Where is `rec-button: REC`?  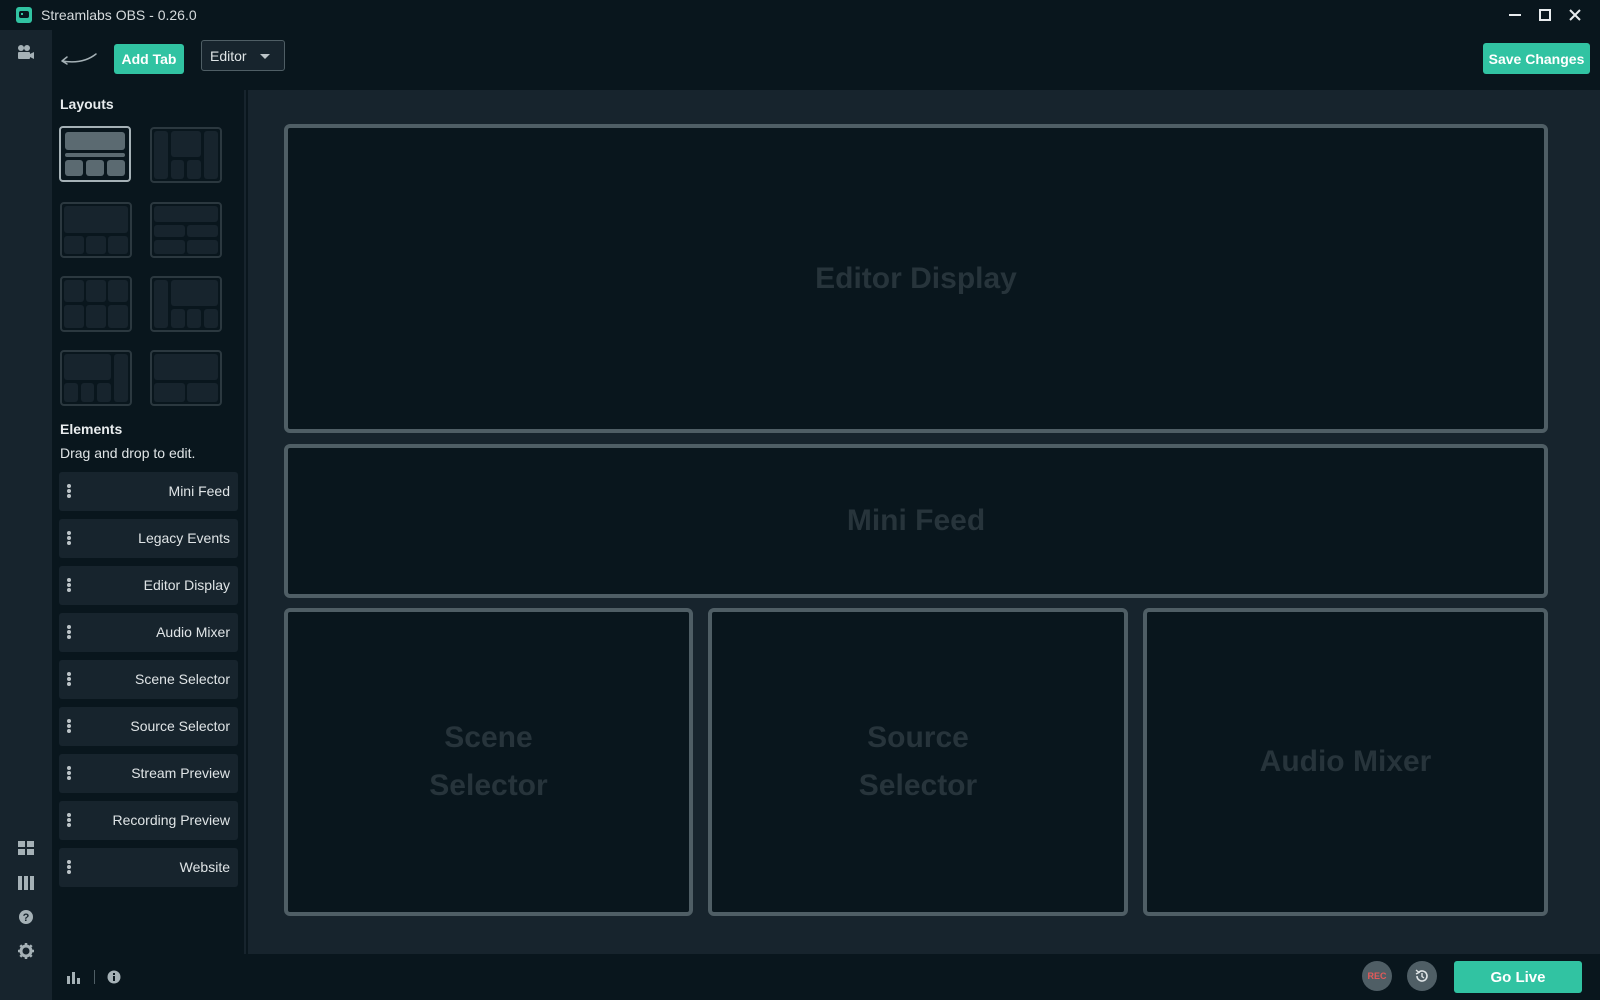
rec-button: REC is located at coordinates (1377, 976).